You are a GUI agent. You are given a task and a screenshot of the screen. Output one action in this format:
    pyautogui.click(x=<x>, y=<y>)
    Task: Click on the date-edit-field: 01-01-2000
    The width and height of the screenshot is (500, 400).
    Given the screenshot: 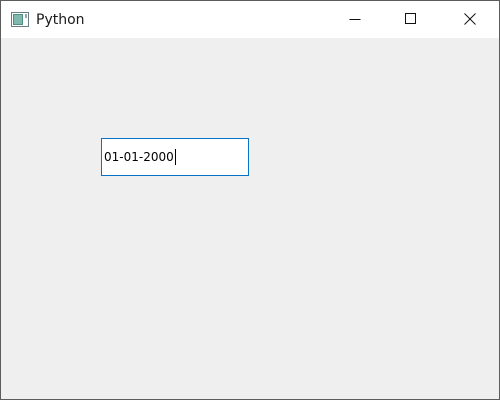 What is the action you would take?
    pyautogui.click(x=175, y=157)
    